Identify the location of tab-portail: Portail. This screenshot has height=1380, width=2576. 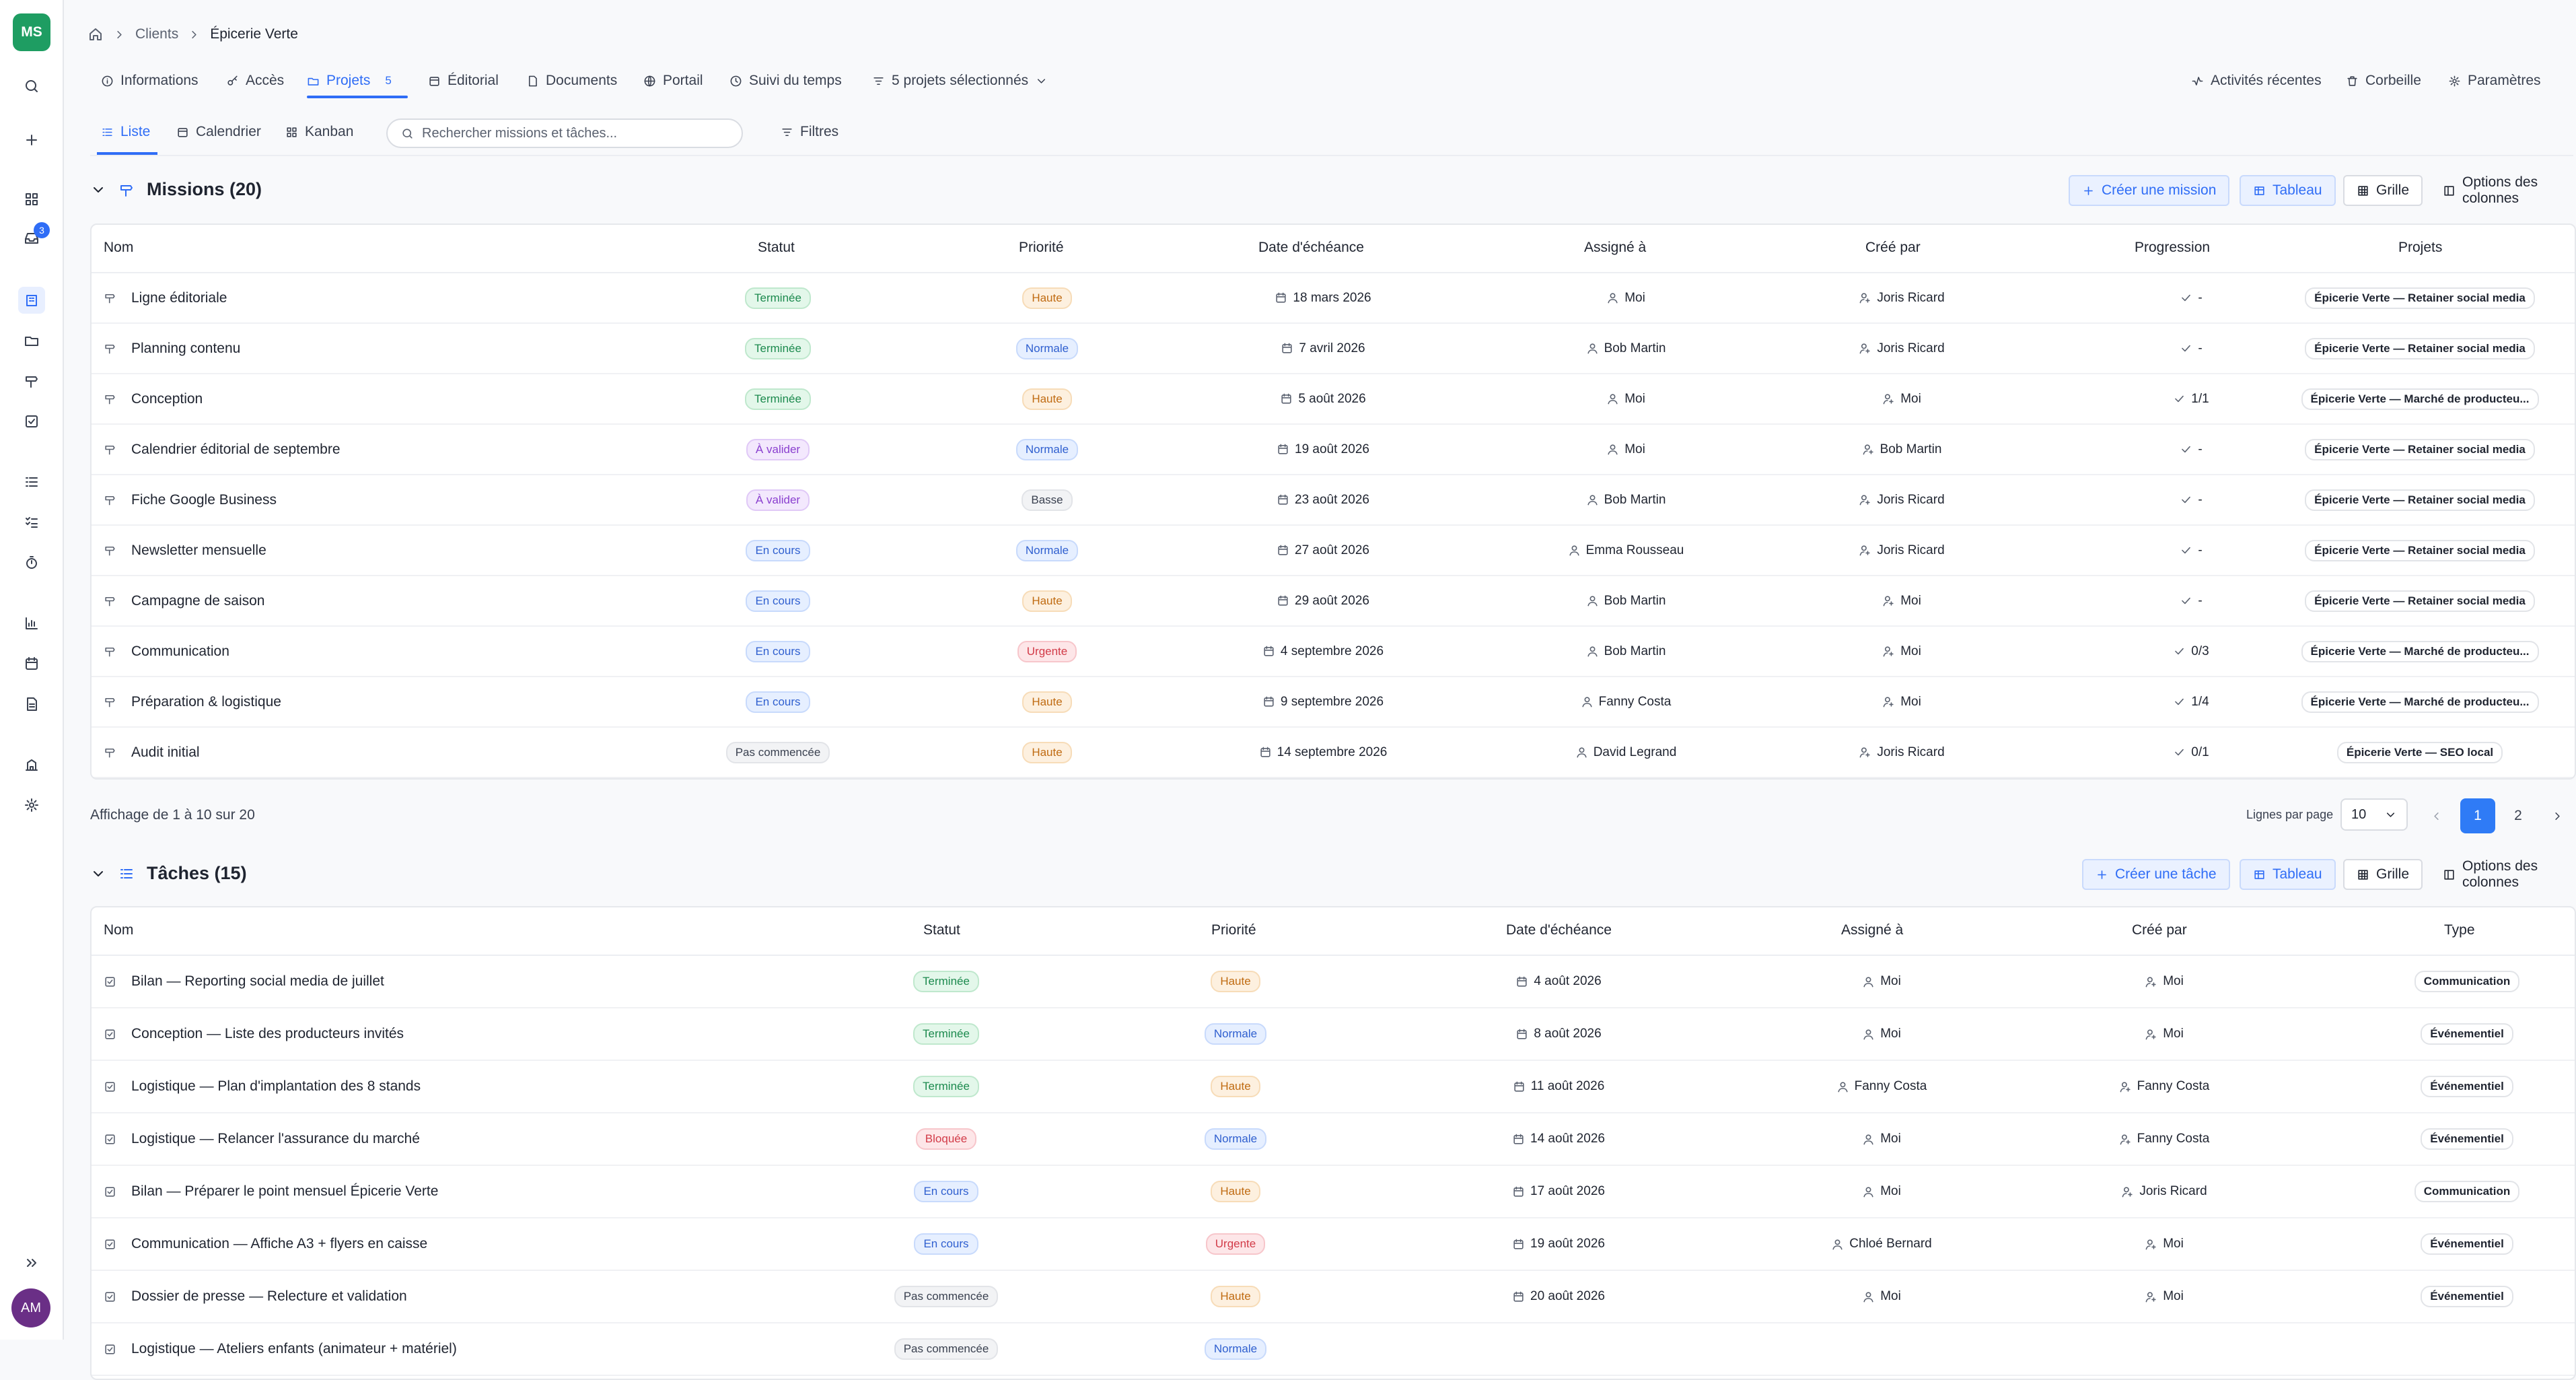
(673, 81).